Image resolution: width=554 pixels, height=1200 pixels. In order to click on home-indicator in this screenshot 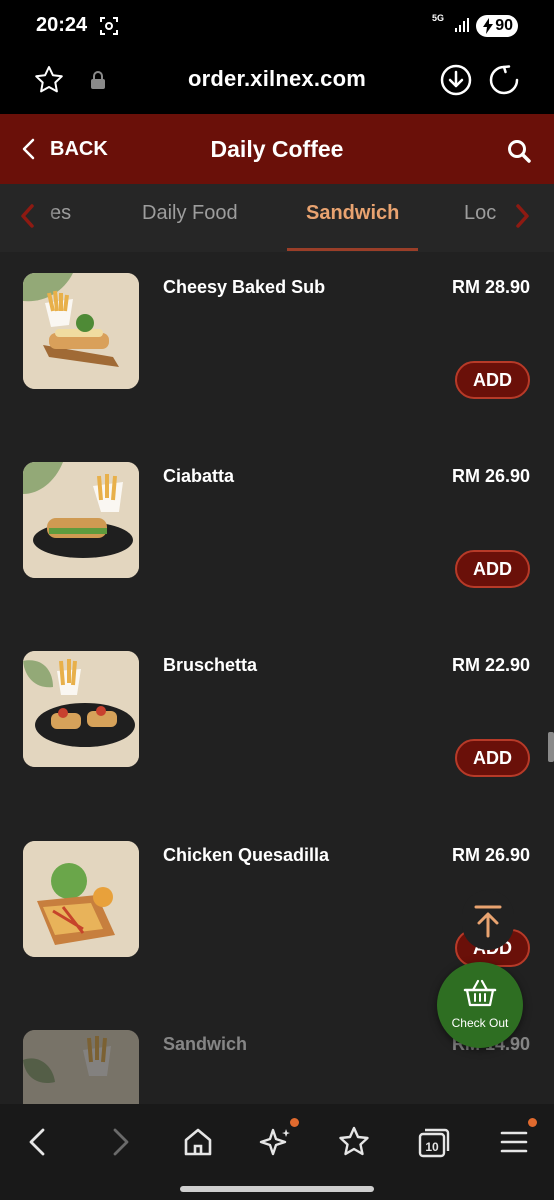, I will do `click(277, 1189)`.